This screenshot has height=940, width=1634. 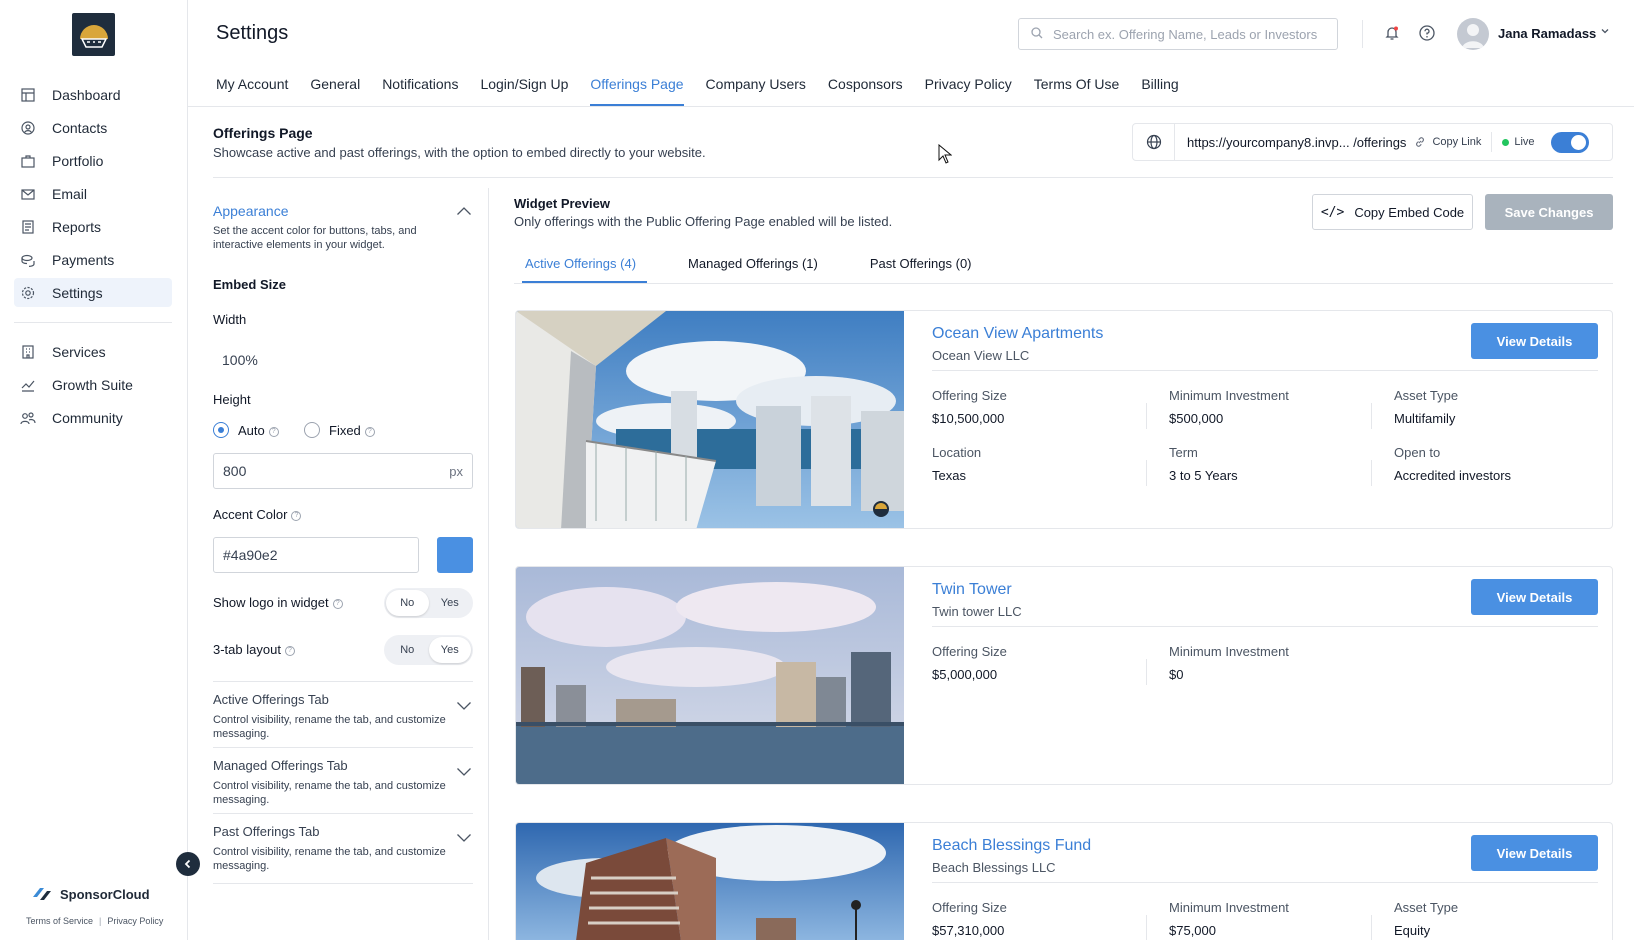 I want to click on accordion-title: Active Offerings Tab, so click(x=271, y=699).